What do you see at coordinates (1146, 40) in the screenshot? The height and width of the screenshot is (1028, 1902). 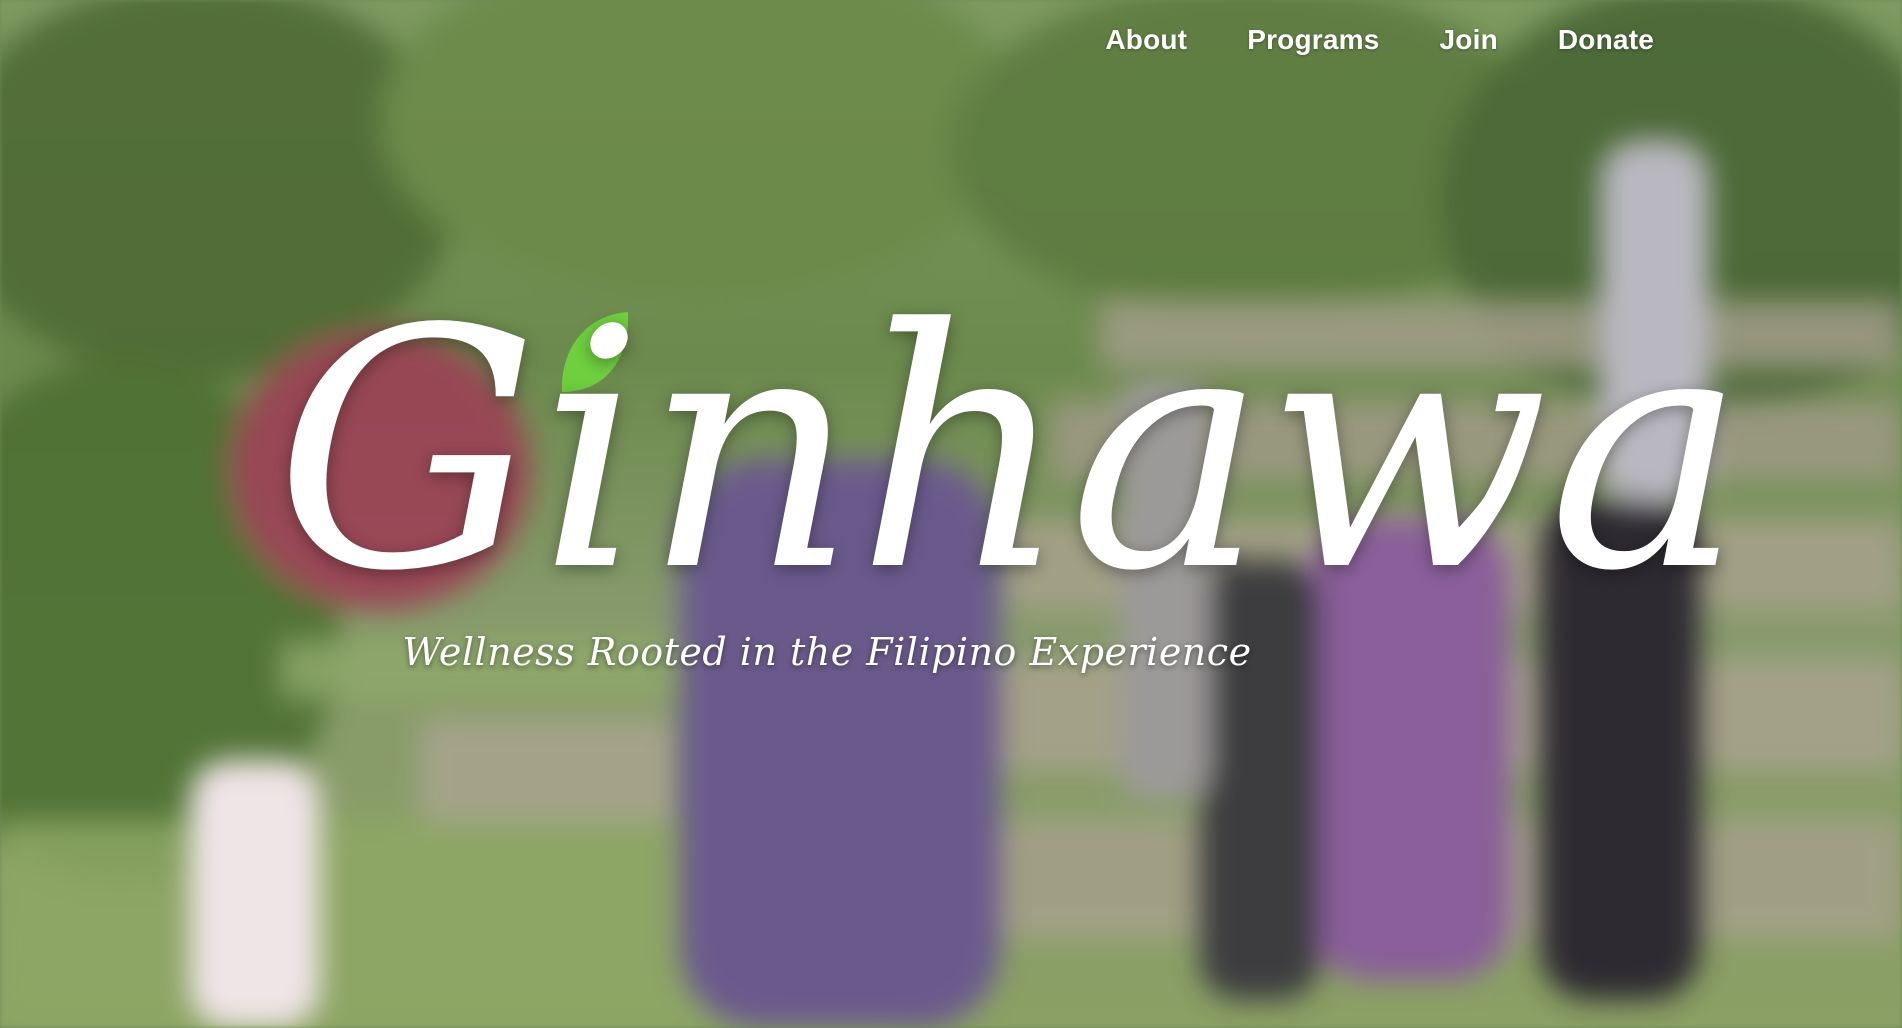 I see `nav-link-about: About` at bounding box center [1146, 40].